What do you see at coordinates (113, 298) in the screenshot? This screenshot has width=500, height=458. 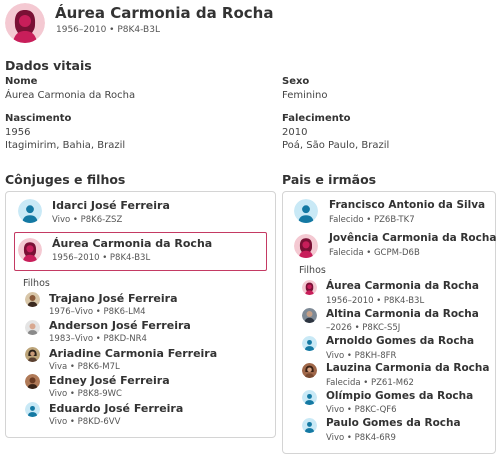 I see `child-name: Trajano José Ferreira` at bounding box center [113, 298].